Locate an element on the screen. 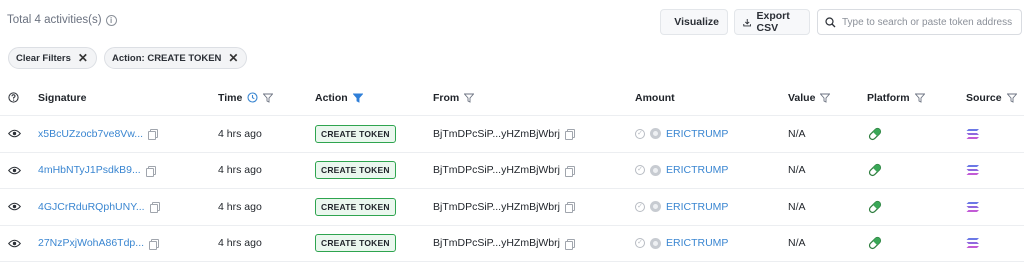 Image resolution: width=1024 pixels, height=276 pixels. help-header is located at coordinates (13, 97).